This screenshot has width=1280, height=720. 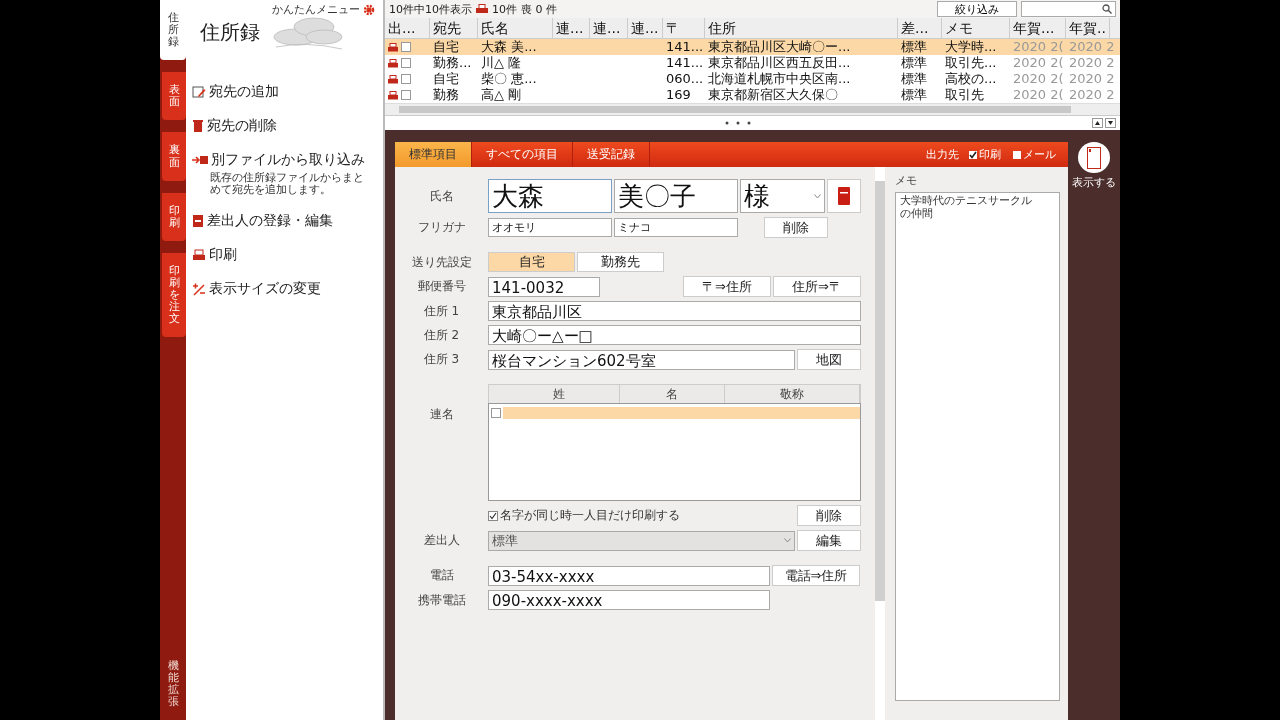 What do you see at coordinates (990, 154) in the screenshot?
I see `checkbox-label: 印刷` at bounding box center [990, 154].